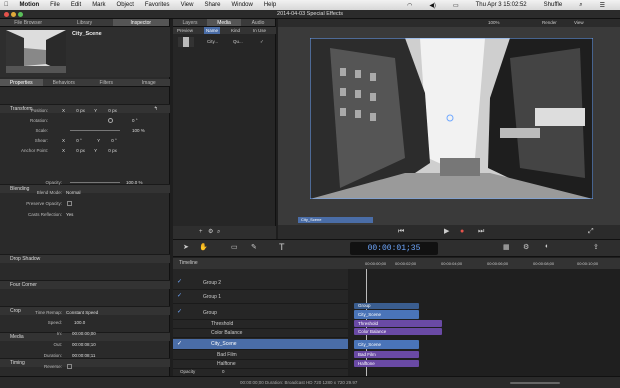 The image size is (620, 388). I want to click on scale-slider, so click(95, 130).